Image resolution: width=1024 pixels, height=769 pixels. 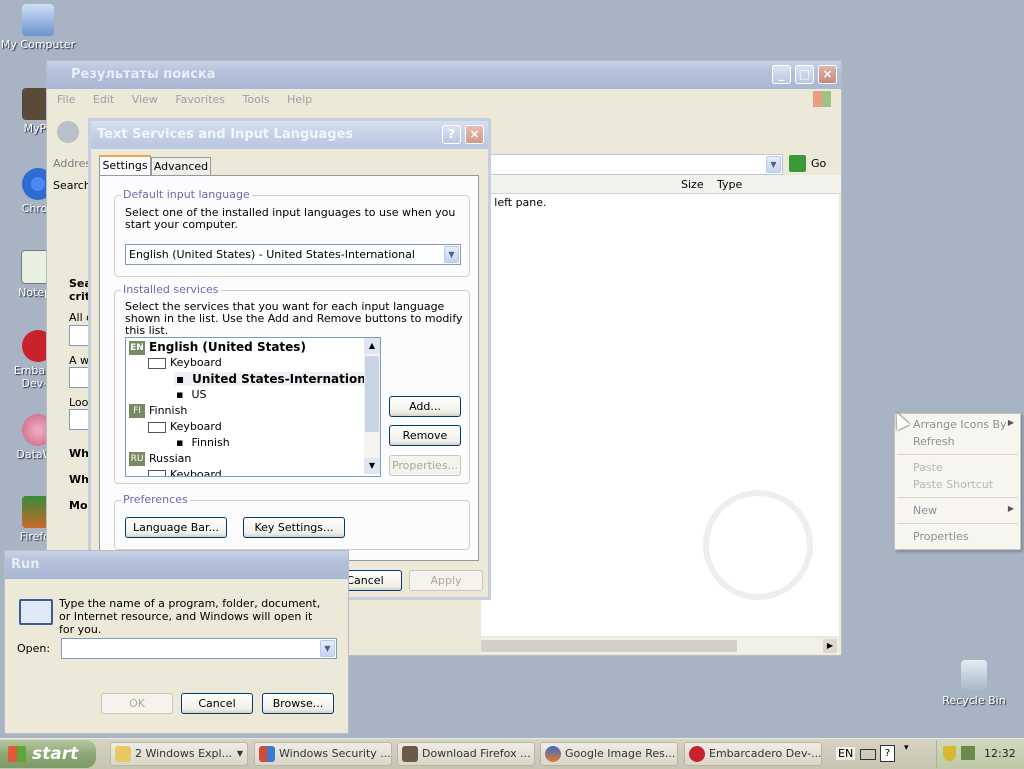 What do you see at coordinates (729, 184) in the screenshot?
I see `column-type: Type` at bounding box center [729, 184].